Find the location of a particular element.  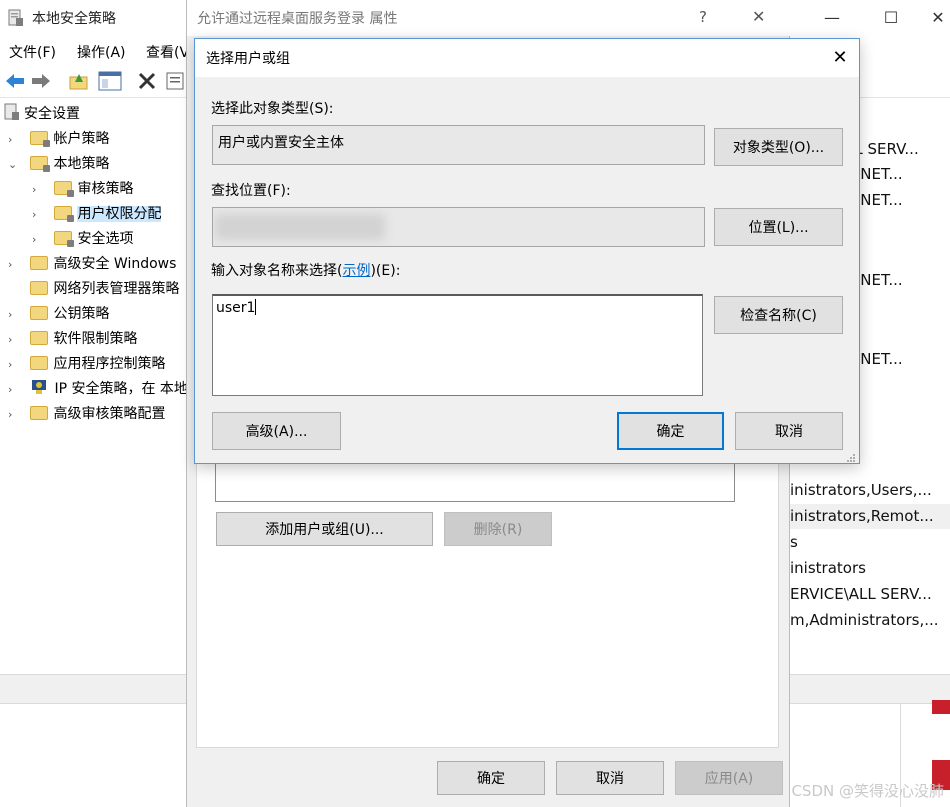

menu-file: 文件(F) is located at coordinates (32, 52).